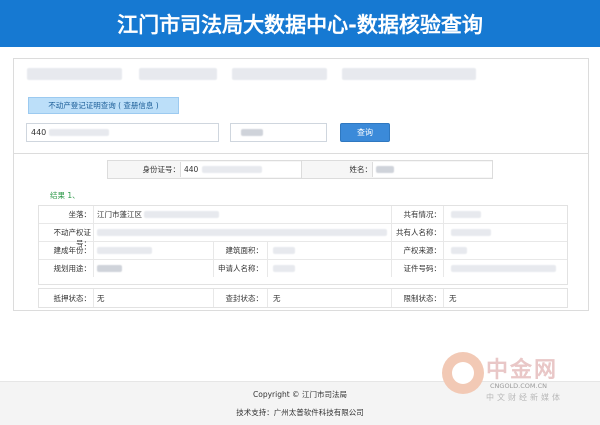 Image resolution: width=600 pixels, height=425 pixels. Describe the element at coordinates (72, 298) in the screenshot. I see `mortgage-status-label: 抵押状态：` at that location.